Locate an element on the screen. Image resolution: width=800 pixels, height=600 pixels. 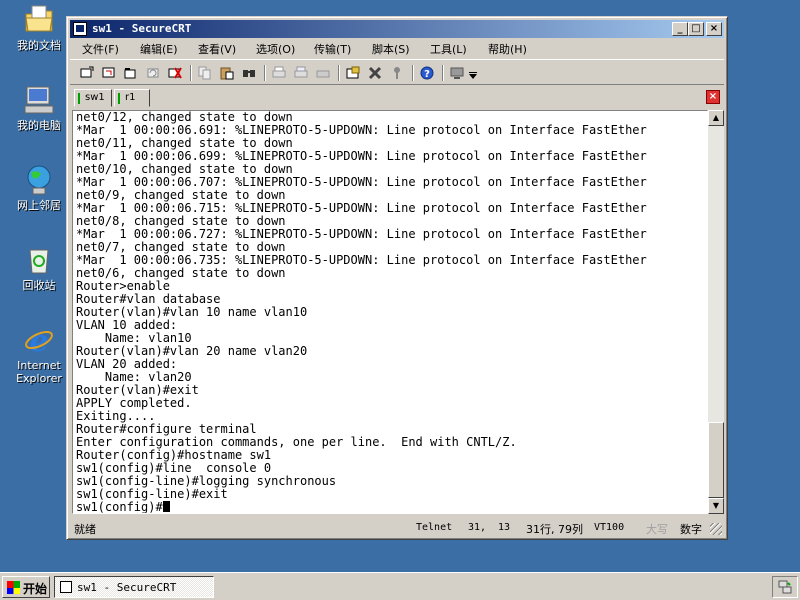
desktop-icon-label: 网上邻居 is located at coordinates (39, 205).